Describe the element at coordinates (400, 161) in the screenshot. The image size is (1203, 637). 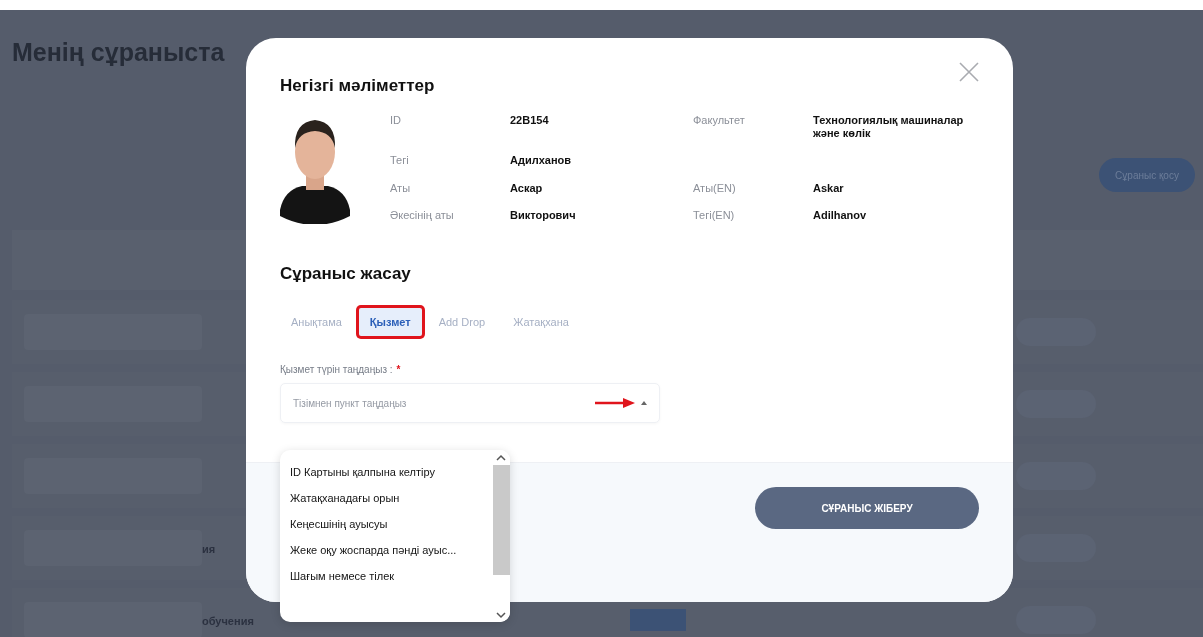
I see `field-label: Тегі` at that location.